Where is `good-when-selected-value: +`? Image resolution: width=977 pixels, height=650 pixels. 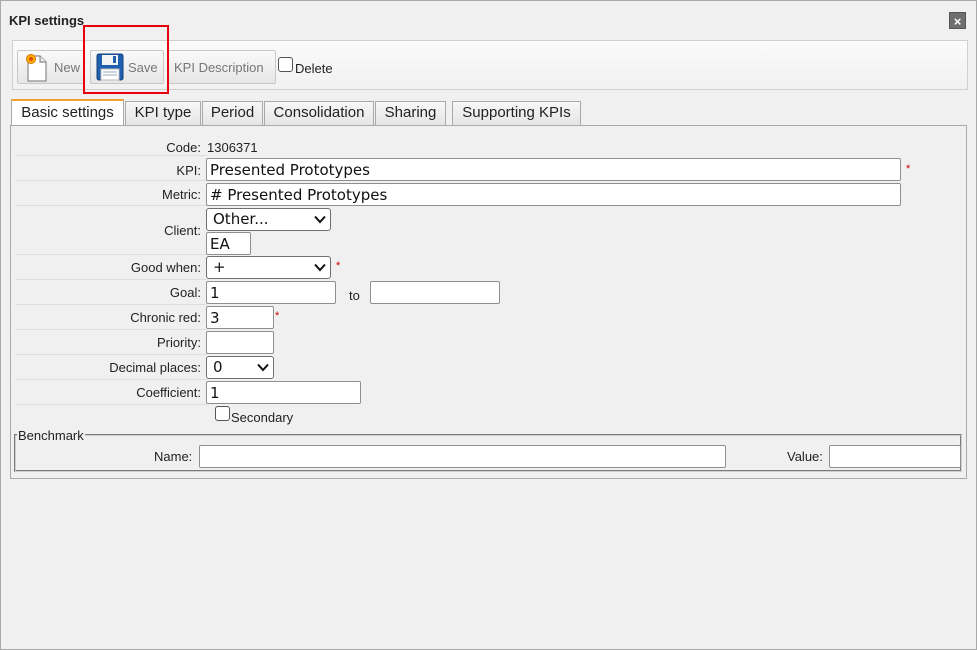
good-when-selected-value: + is located at coordinates (219, 267).